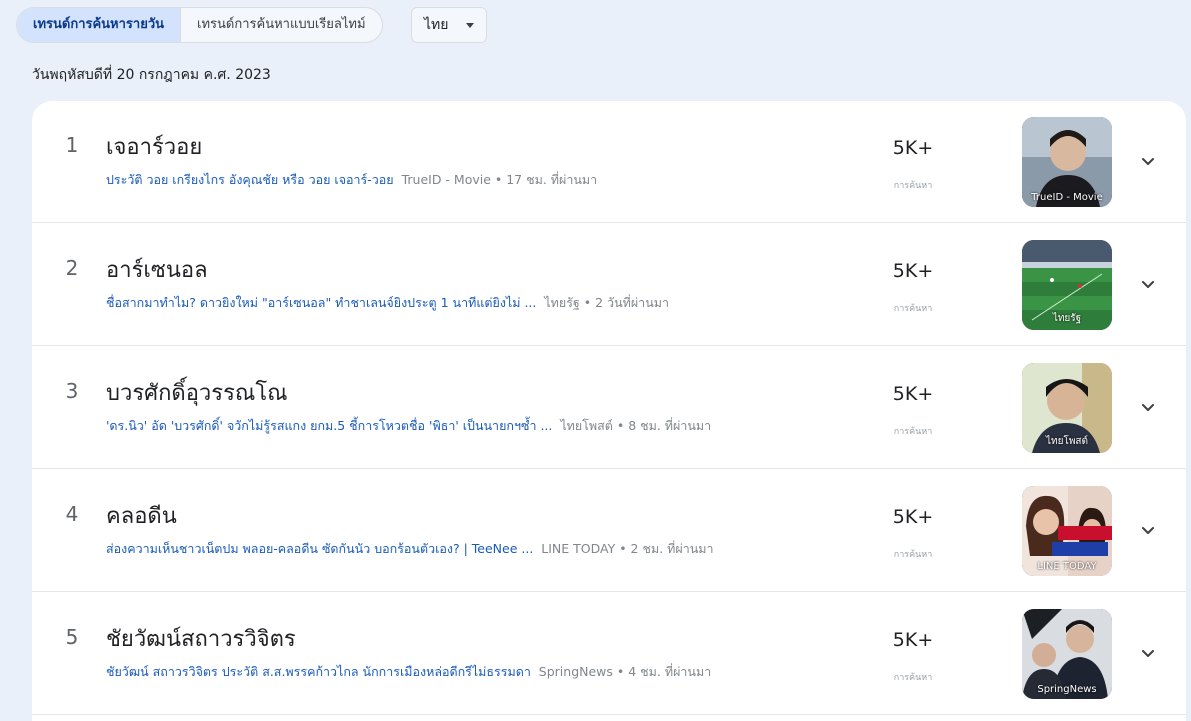 This screenshot has width=1191, height=721. What do you see at coordinates (1067, 197) in the screenshot?
I see `thumbnail-source: TrueID - Movie` at bounding box center [1067, 197].